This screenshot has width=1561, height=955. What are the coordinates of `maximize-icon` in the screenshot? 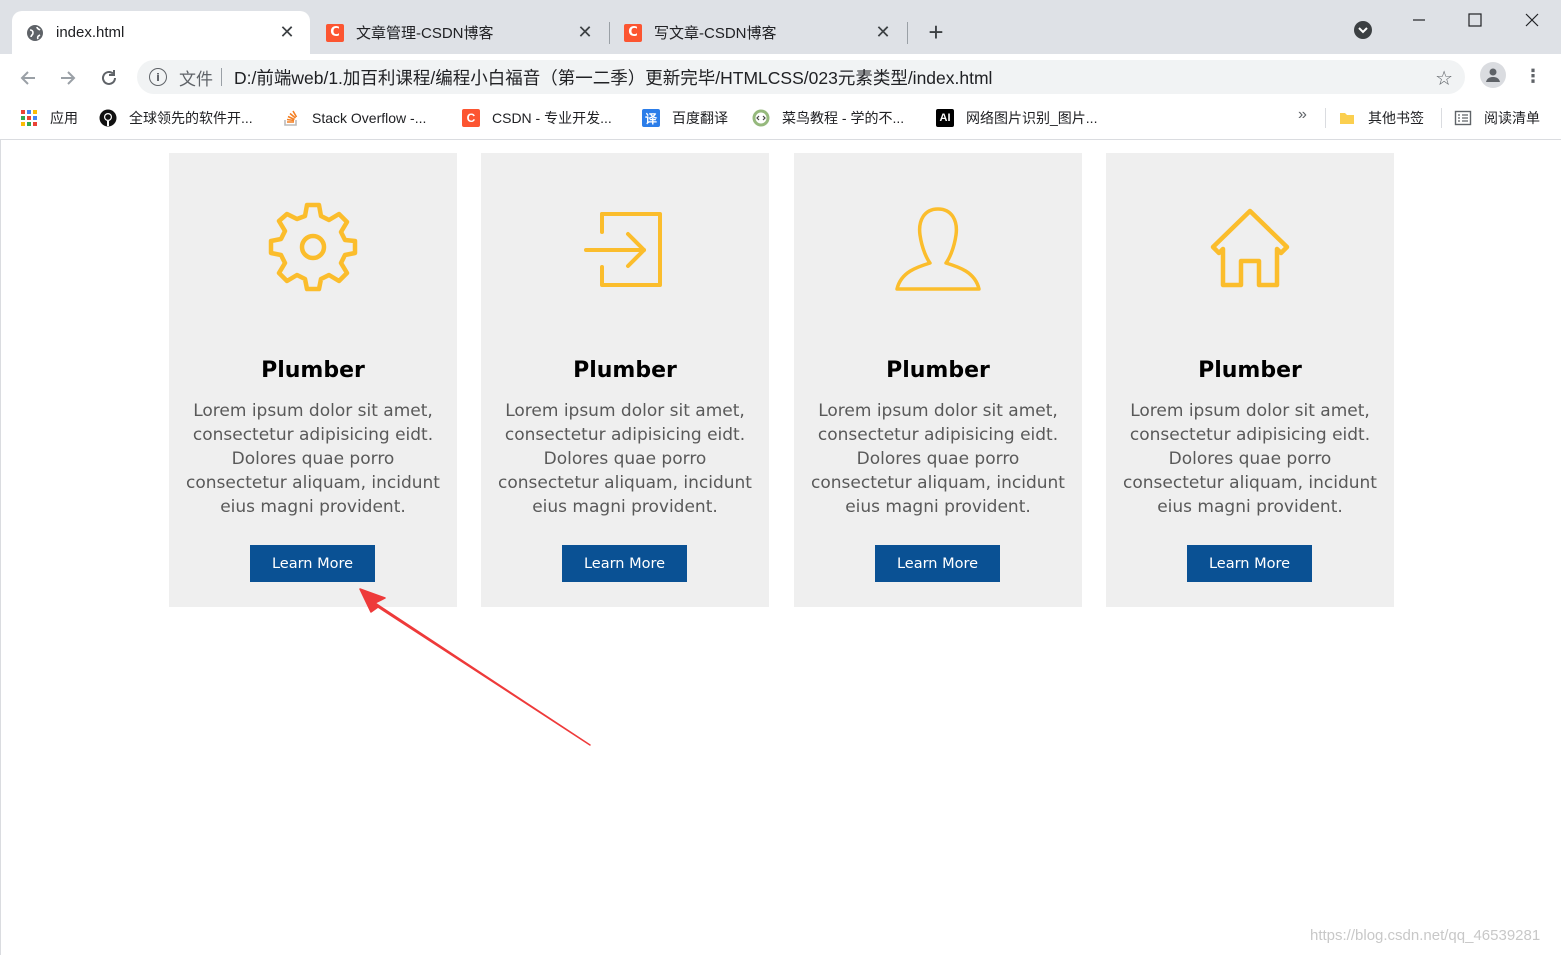 It's located at (1475, 20).